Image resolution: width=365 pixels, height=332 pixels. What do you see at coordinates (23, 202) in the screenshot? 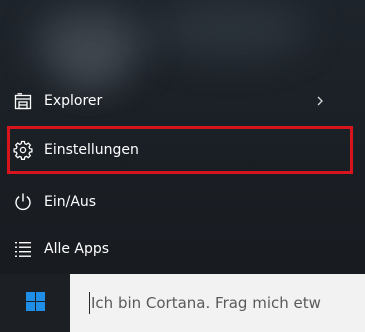
I see `power-icon` at bounding box center [23, 202].